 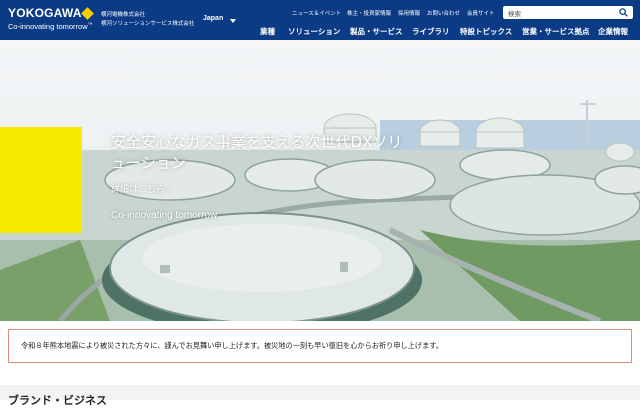 What do you see at coordinates (57, 400) in the screenshot?
I see `section-title: ブランド・ビジネス` at bounding box center [57, 400].